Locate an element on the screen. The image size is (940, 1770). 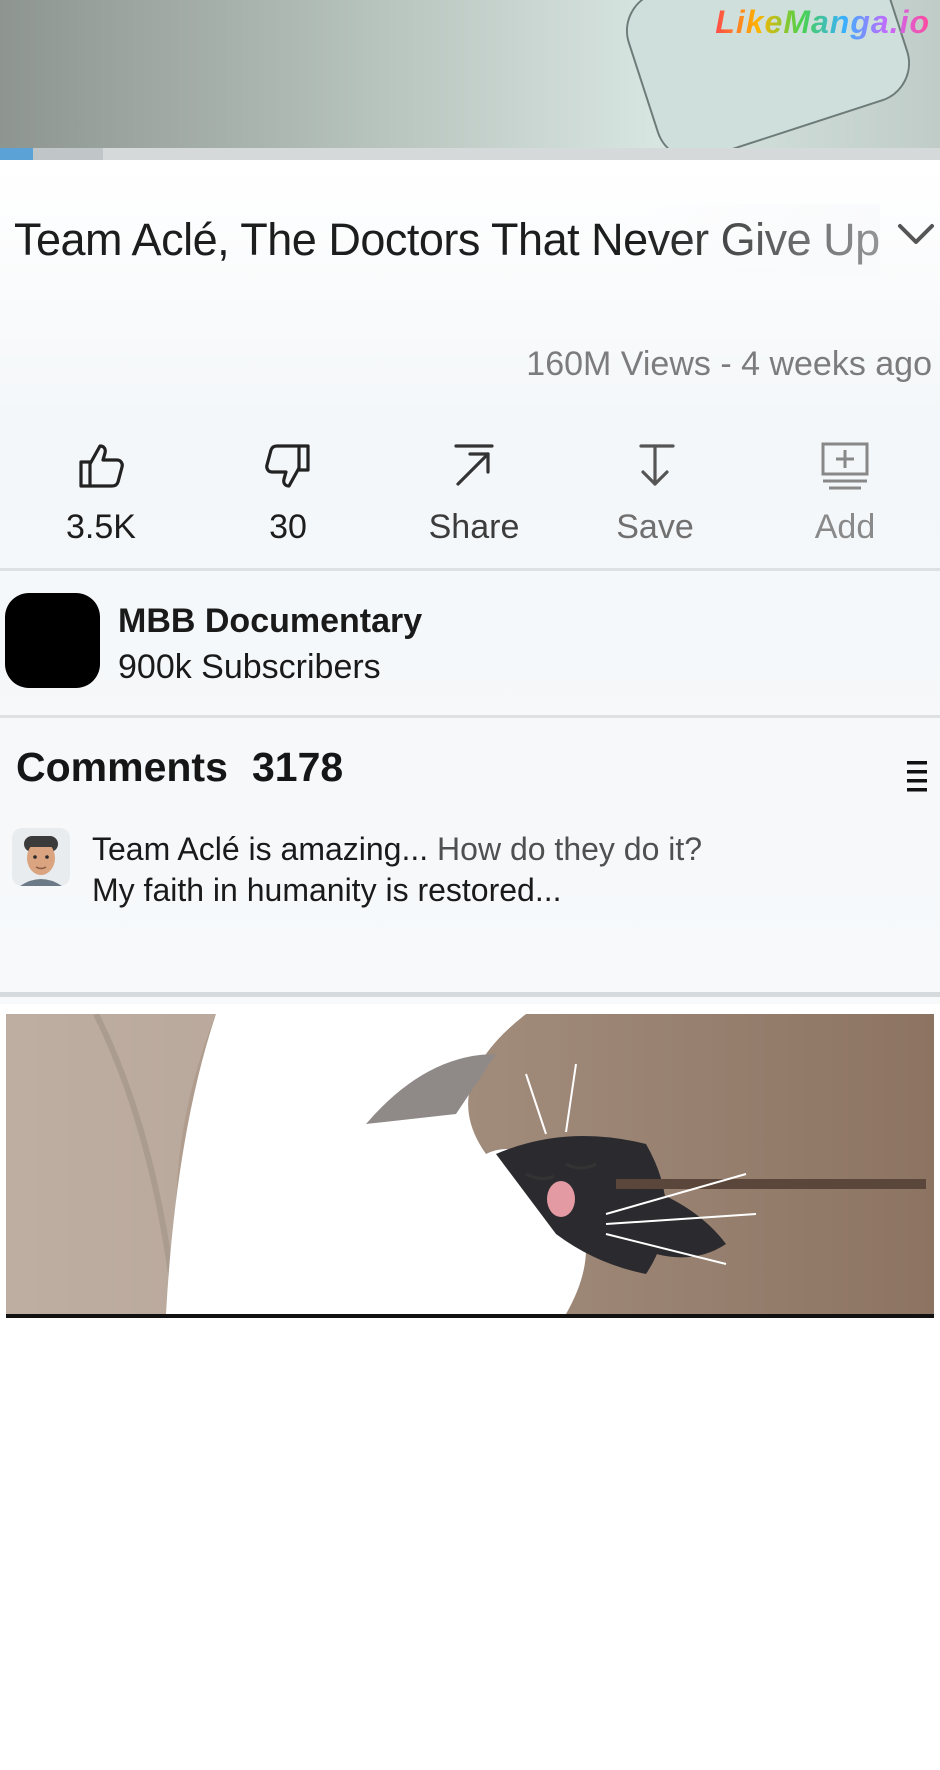
save-button: Save is located at coordinates (655, 493).